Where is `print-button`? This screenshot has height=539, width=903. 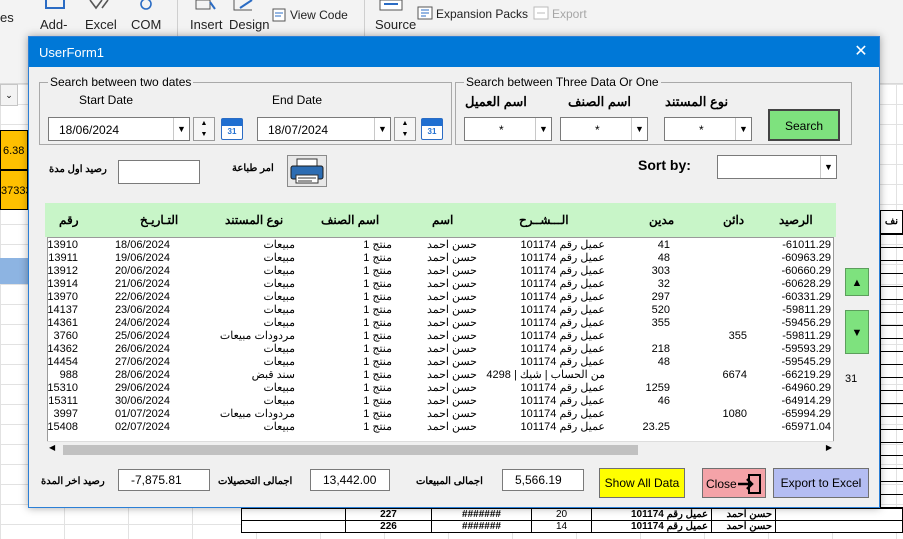 print-button is located at coordinates (307, 171).